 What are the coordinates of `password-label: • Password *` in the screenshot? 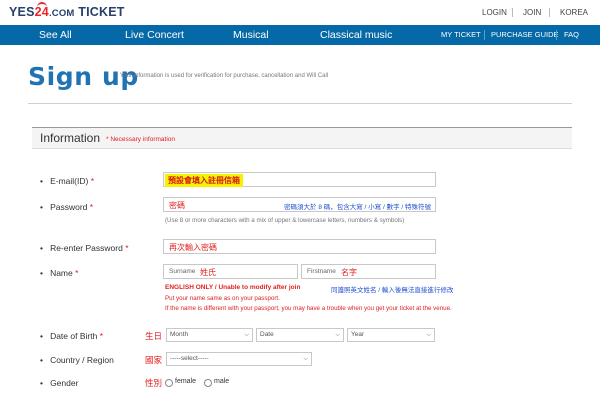 It's located at (67, 207).